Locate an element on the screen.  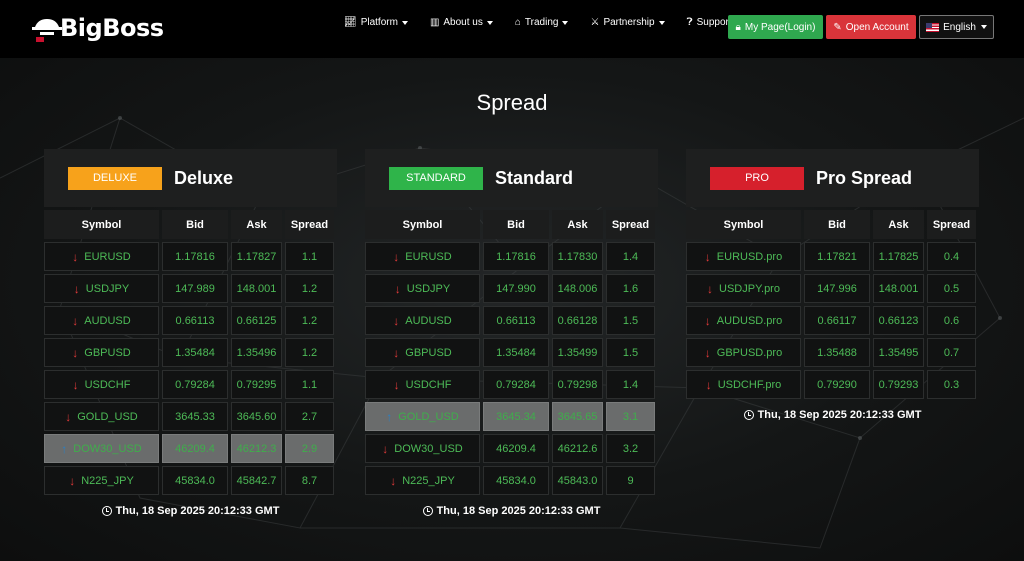
symbol-cell: ↓ EURUSD is located at coordinates (101, 256).